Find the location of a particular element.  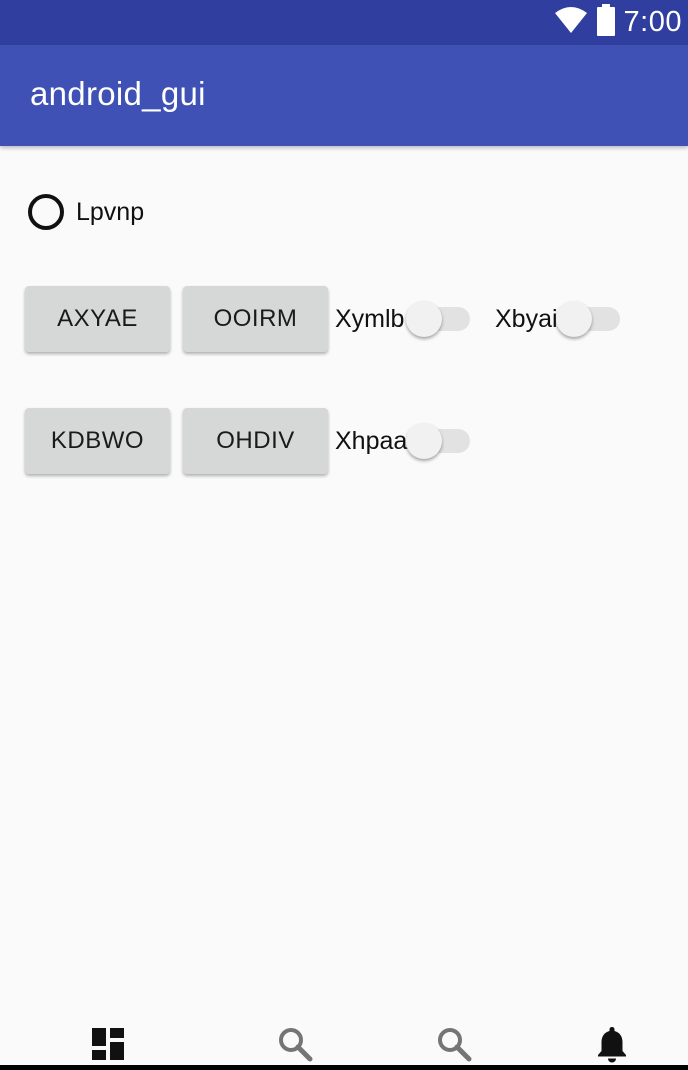

switch-xbyai is located at coordinates (588, 319).